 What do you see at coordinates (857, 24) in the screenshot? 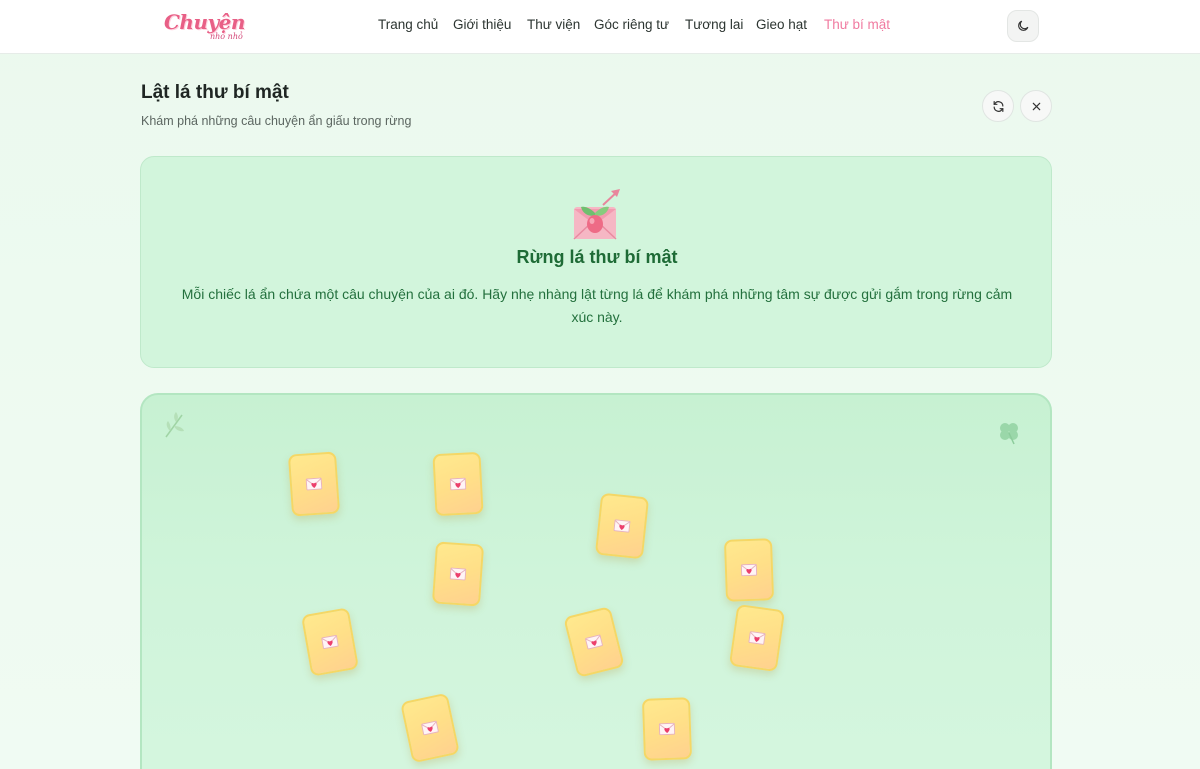
I see `nav-item-secret-letters: Thư bí mật` at bounding box center [857, 24].